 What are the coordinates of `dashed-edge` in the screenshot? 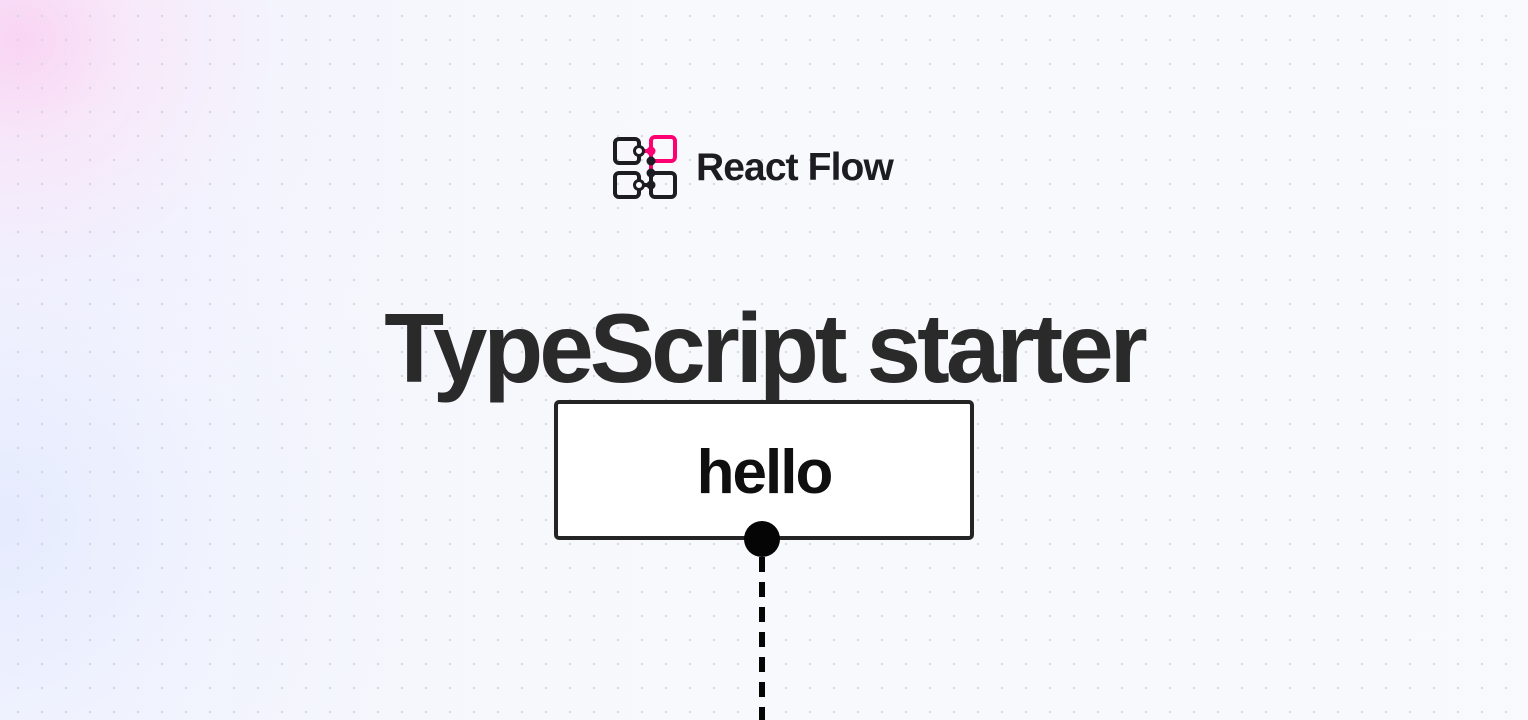 It's located at (762, 638).